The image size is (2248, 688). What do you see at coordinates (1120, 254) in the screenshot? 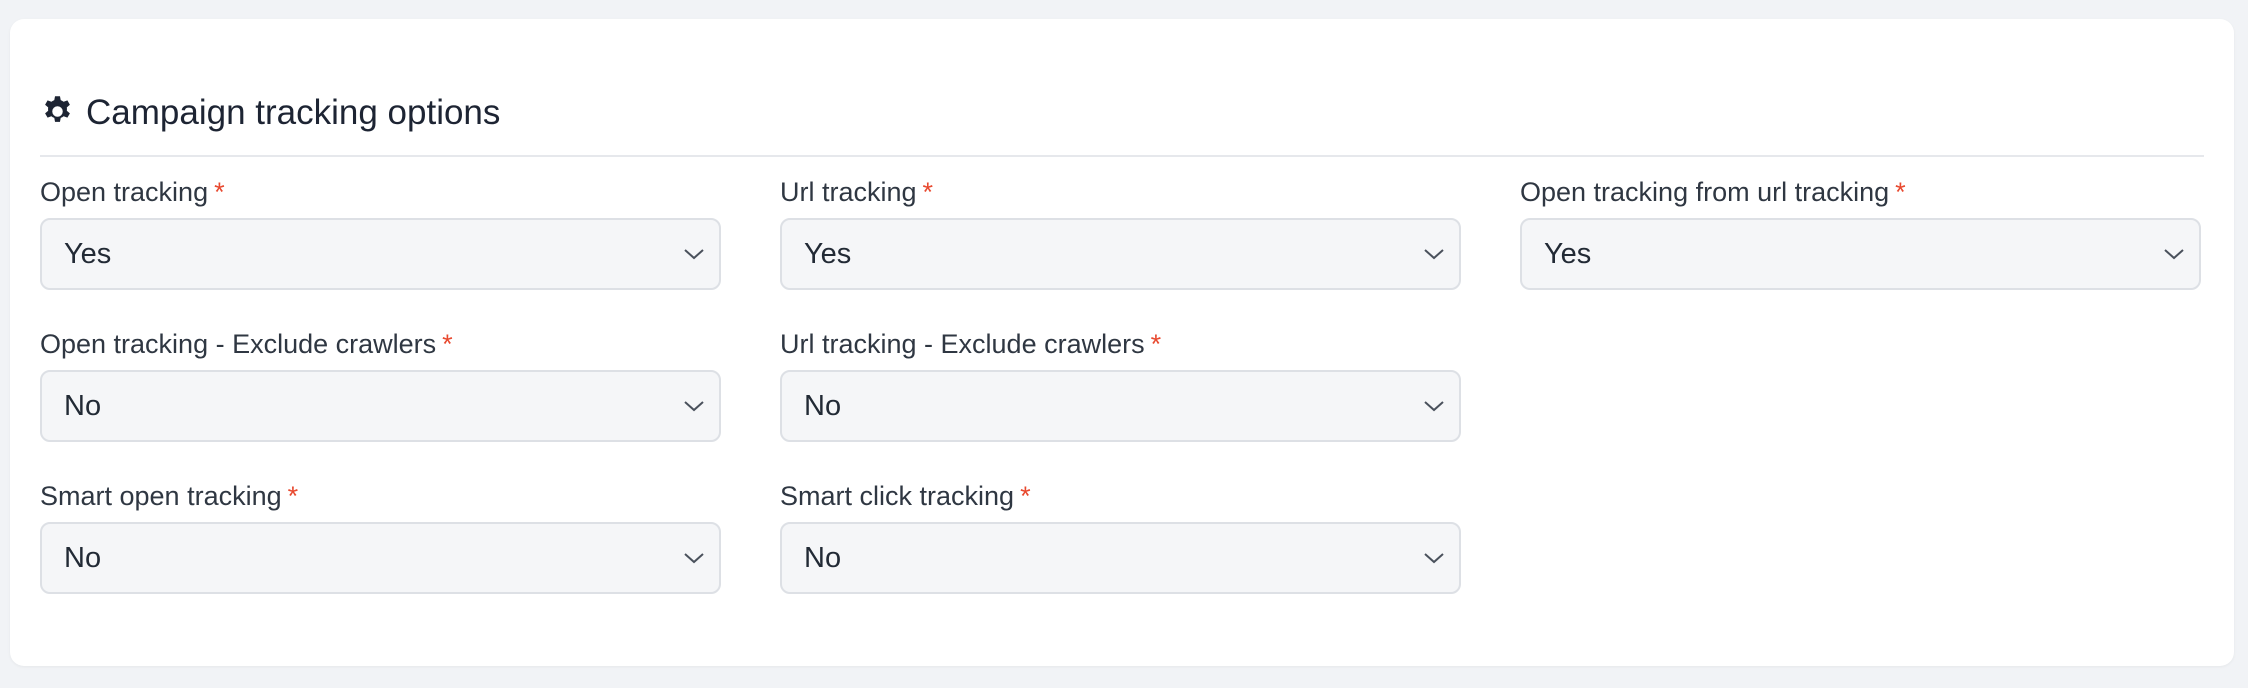
I see `url-tracking-select: Yes` at bounding box center [1120, 254].